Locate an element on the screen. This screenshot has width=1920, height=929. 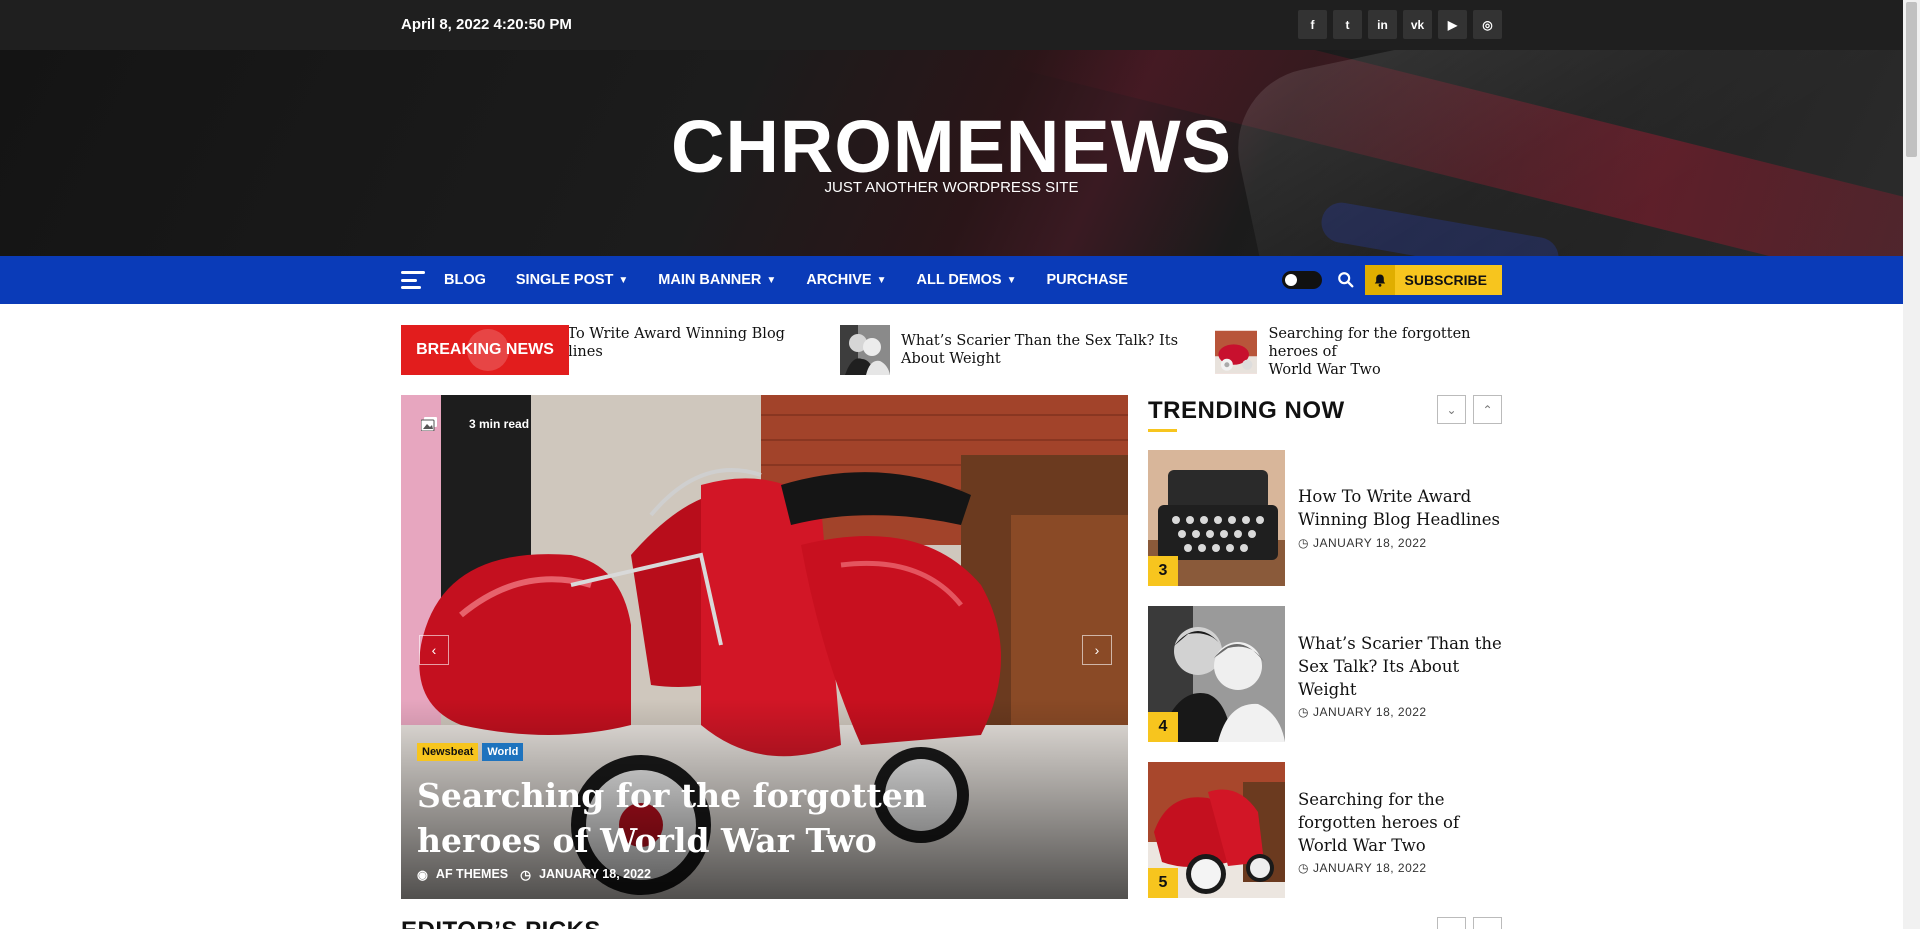
chevron-up-icon: ⌃ is located at coordinates (1487, 409).